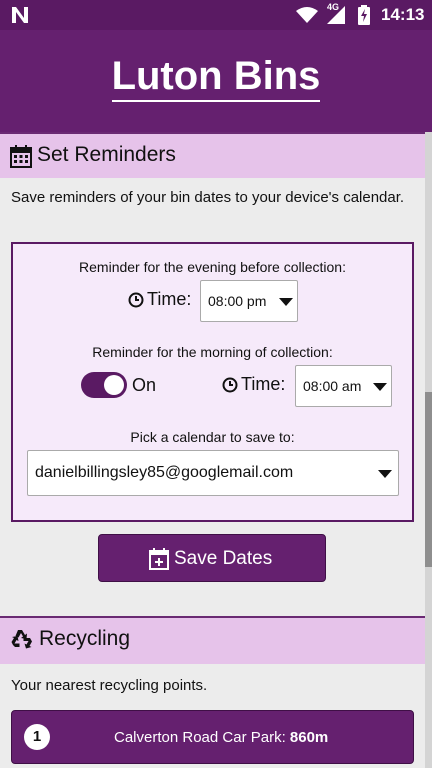 The image size is (432, 768). I want to click on reminders-section-header: Set Reminders, so click(212, 155).